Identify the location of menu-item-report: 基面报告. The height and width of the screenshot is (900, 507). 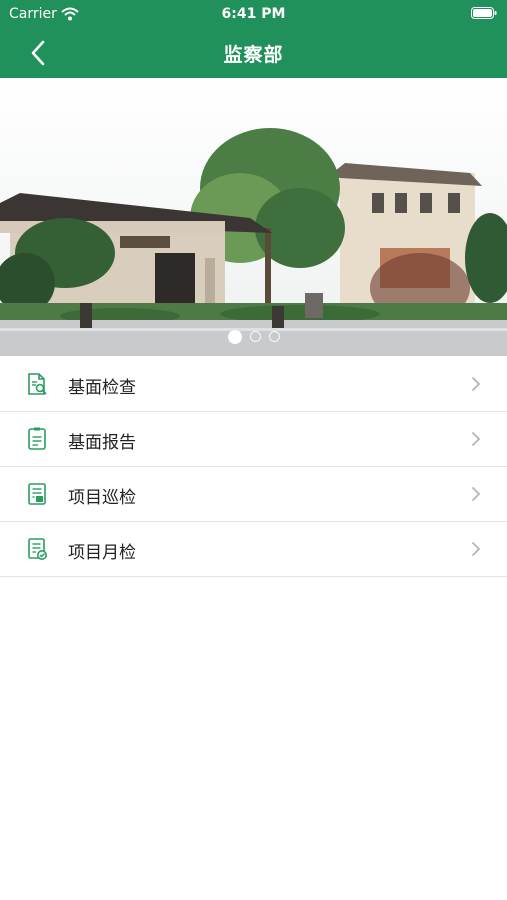
(253, 439).